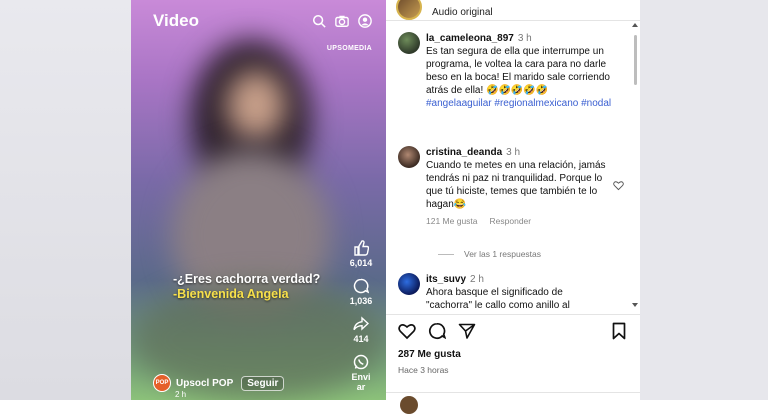  What do you see at coordinates (361, 382) in the screenshot?
I see `send-label: Enviar` at bounding box center [361, 382].